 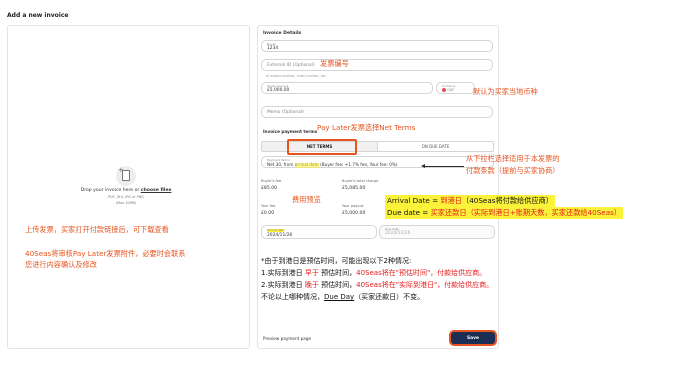 I want to click on annotation-arrow, so click(x=444, y=166).